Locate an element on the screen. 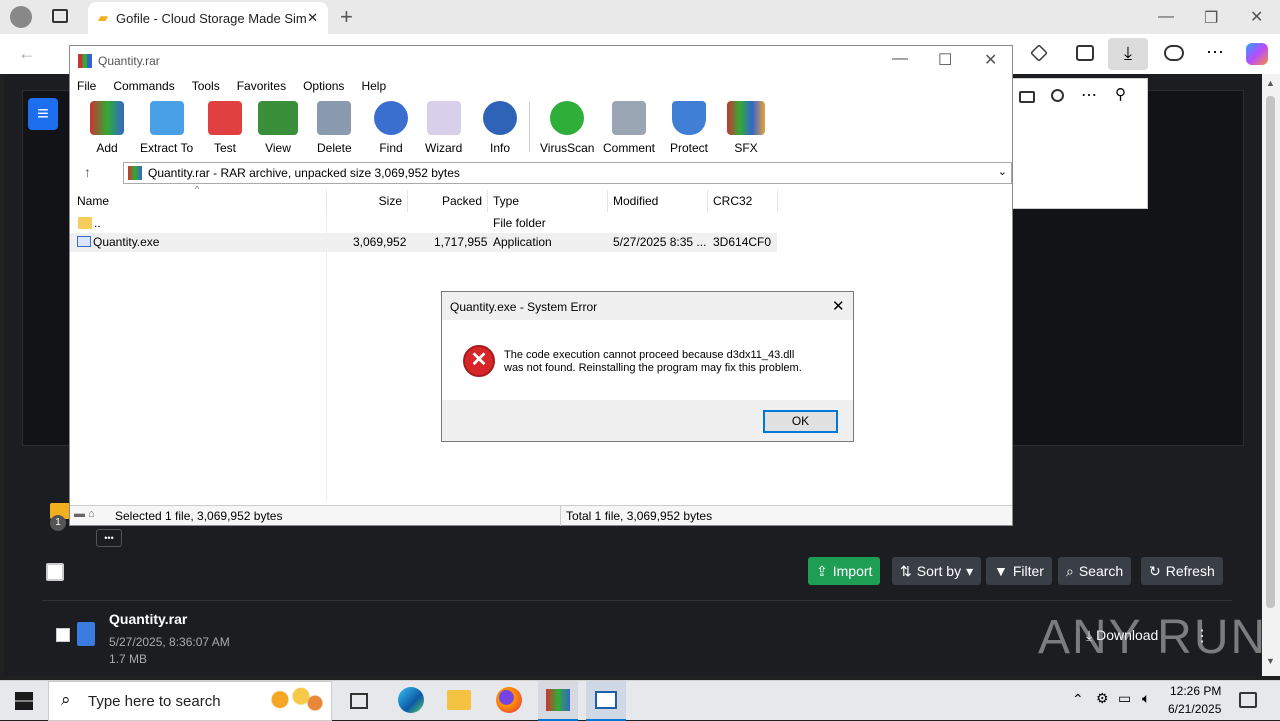 The width and height of the screenshot is (1280, 721). pin-icon: ⚲ is located at coordinates (1120, 94).